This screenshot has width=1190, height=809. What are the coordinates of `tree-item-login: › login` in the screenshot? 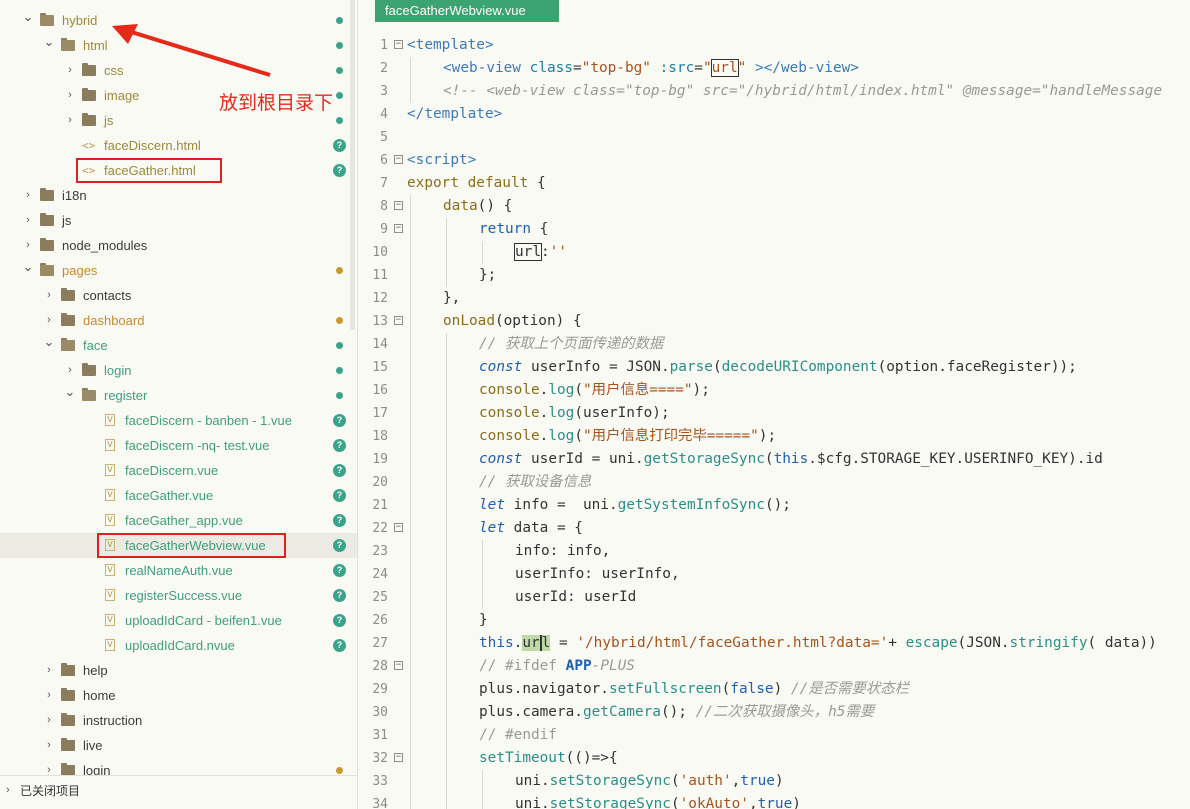 It's located at (178, 370).